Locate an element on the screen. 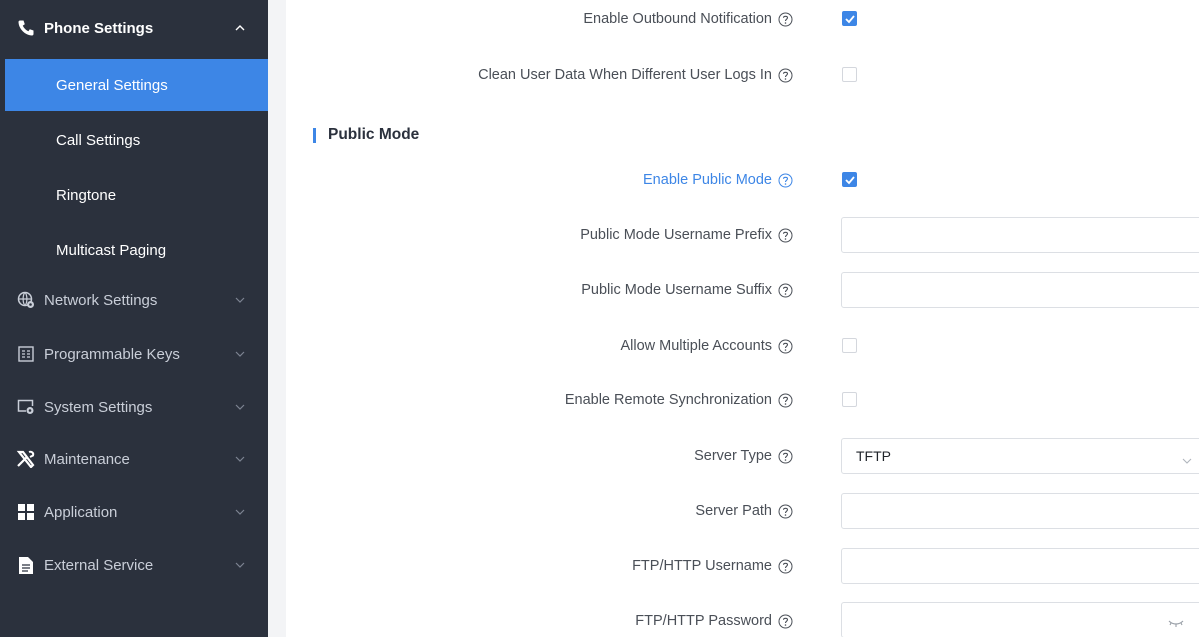  username-suffix-label: Public Mode Username Suffix is located at coordinates (687, 290).